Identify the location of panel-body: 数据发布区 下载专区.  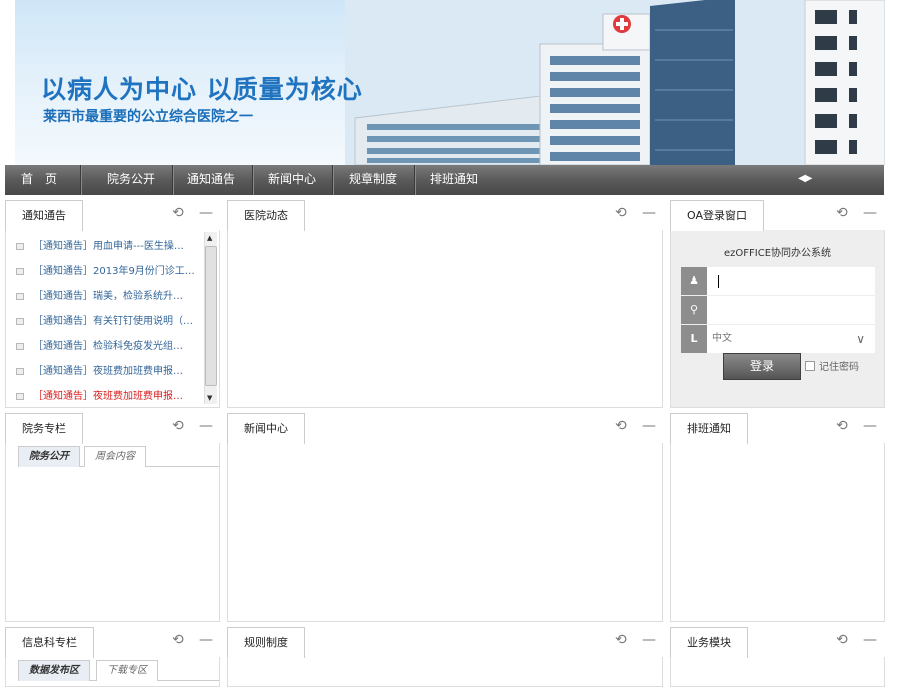
(112, 672).